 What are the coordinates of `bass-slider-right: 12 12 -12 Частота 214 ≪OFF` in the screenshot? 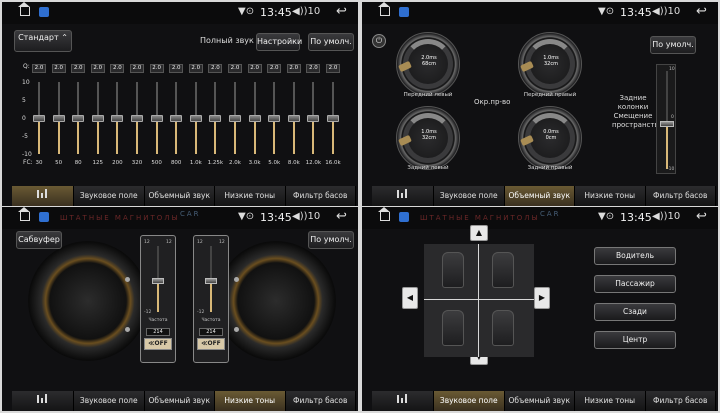 It's located at (211, 299).